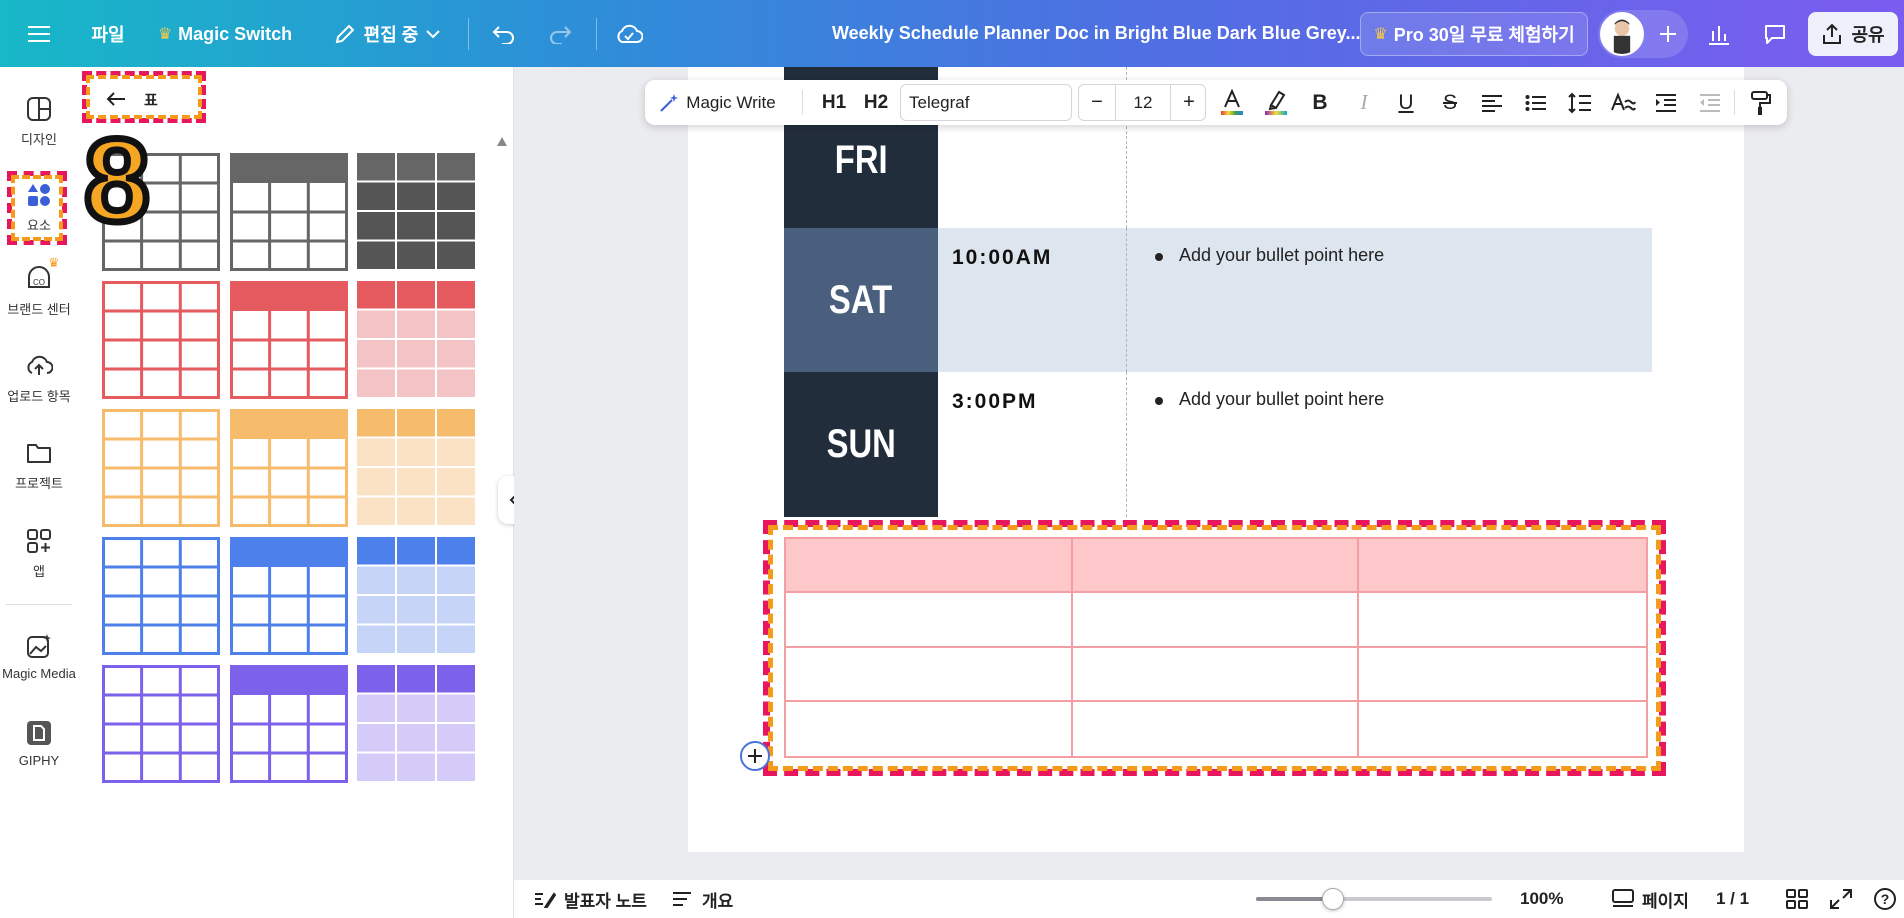 This screenshot has height=918, width=1904. What do you see at coordinates (861, 300) in the screenshot?
I see `day-cell: SAT` at bounding box center [861, 300].